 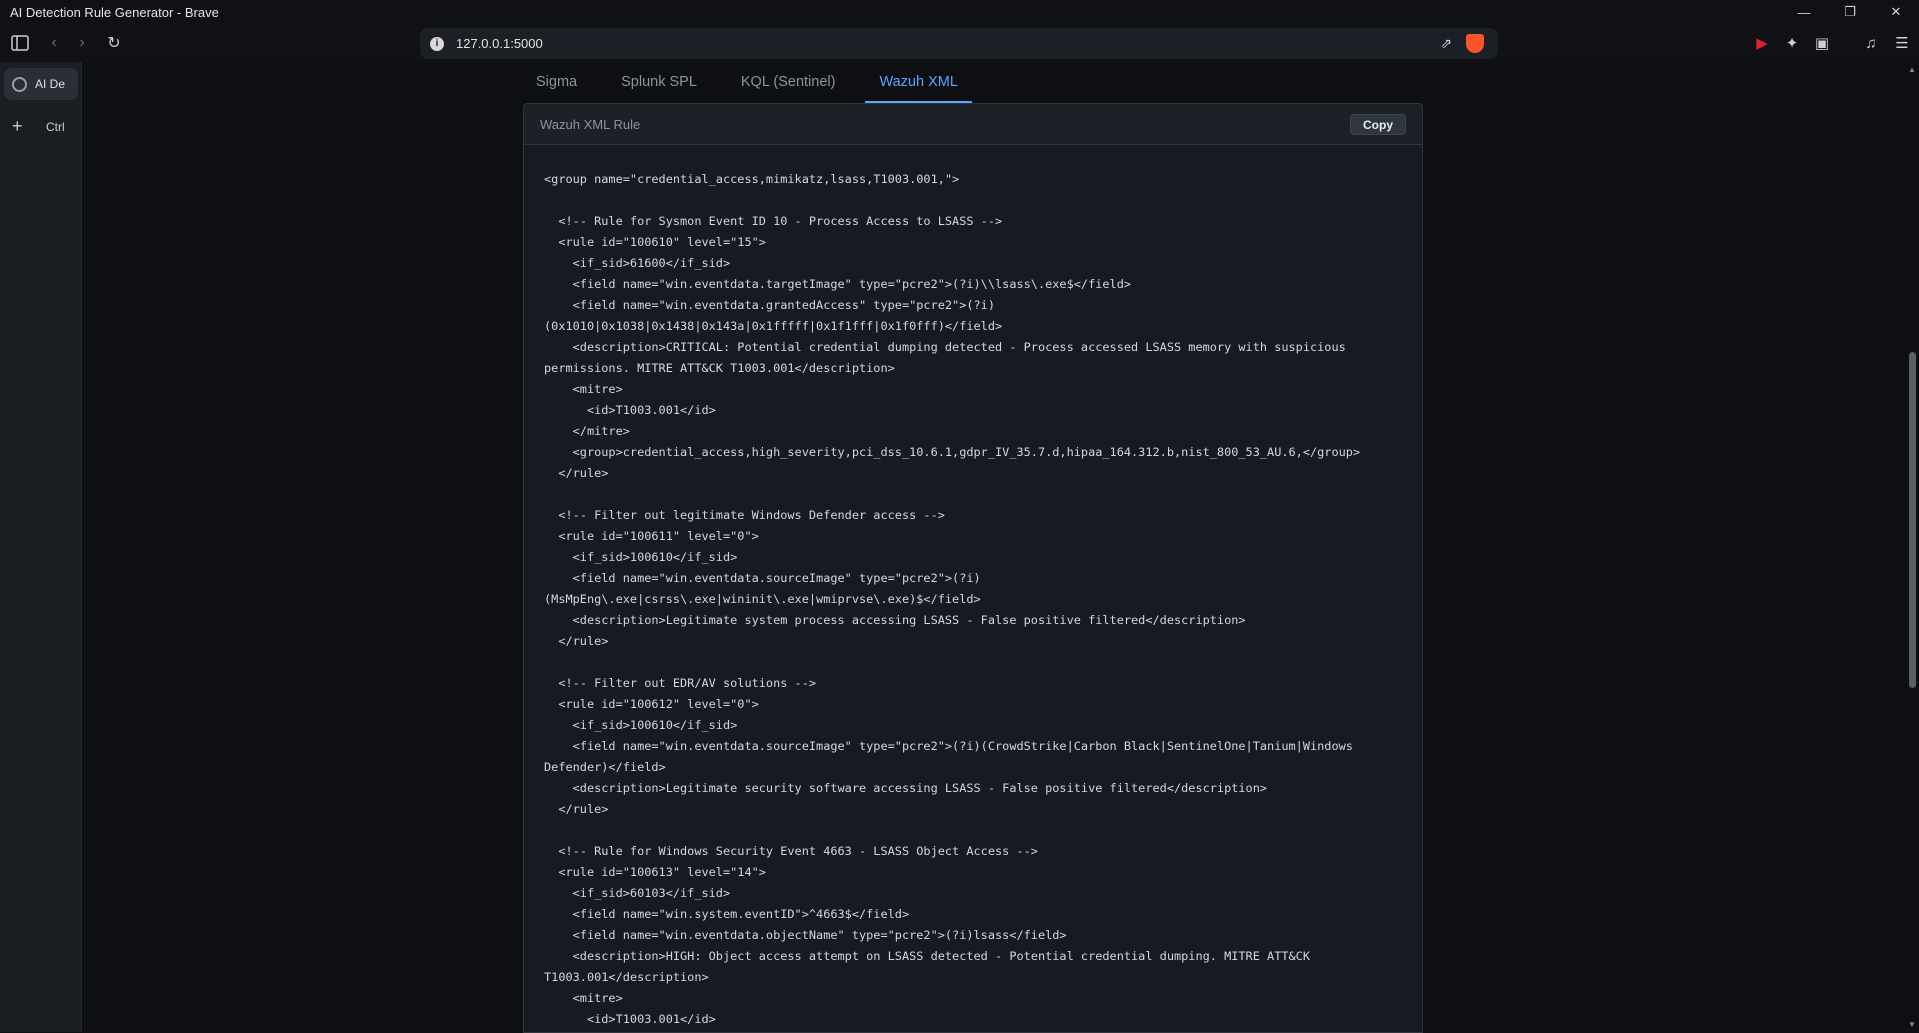 What do you see at coordinates (973, 124) in the screenshot?
I see `card-header: Wazuh XML Rule Copy` at bounding box center [973, 124].